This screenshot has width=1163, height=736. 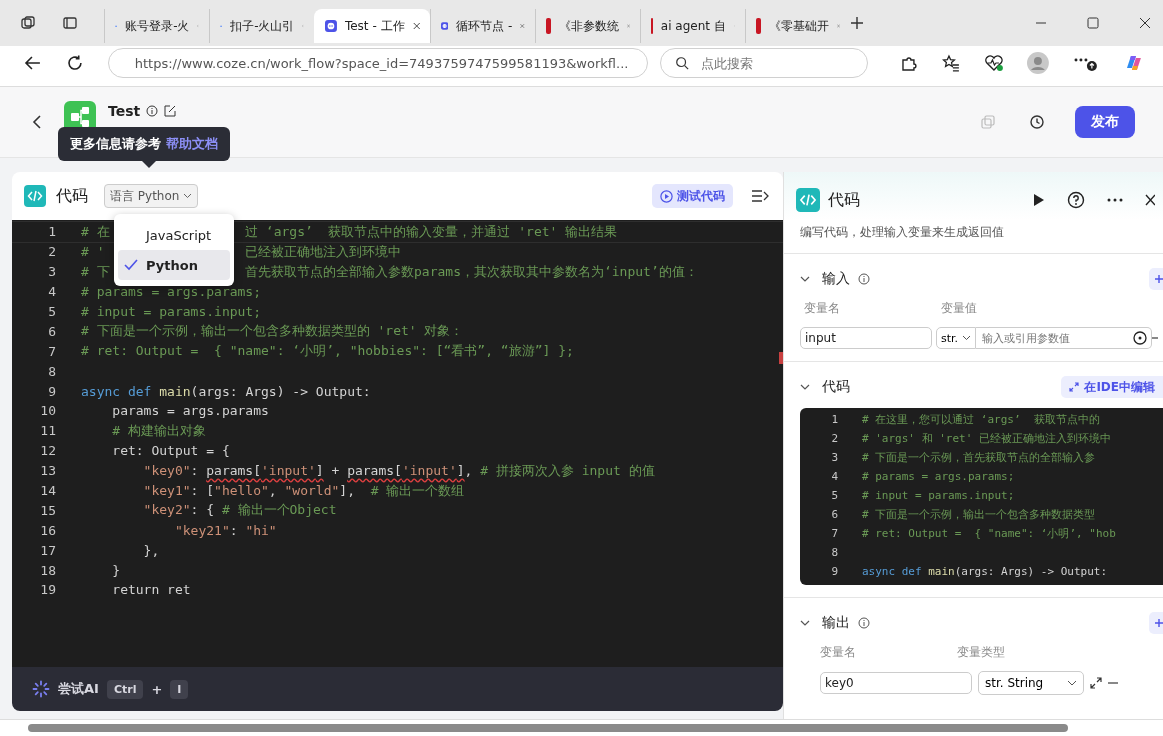 I want to click on more-icon, so click(x=1115, y=200).